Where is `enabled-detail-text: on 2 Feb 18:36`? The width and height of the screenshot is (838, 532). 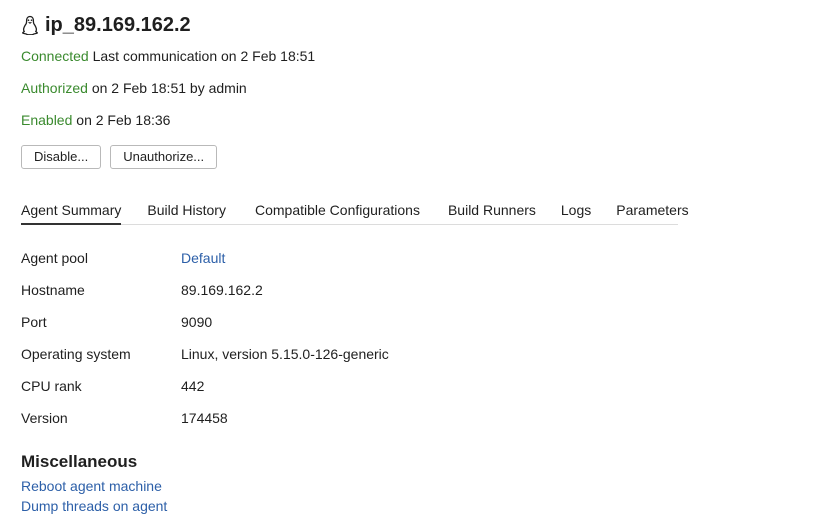
enabled-detail-text: on 2 Feb 18:36 is located at coordinates (121, 120).